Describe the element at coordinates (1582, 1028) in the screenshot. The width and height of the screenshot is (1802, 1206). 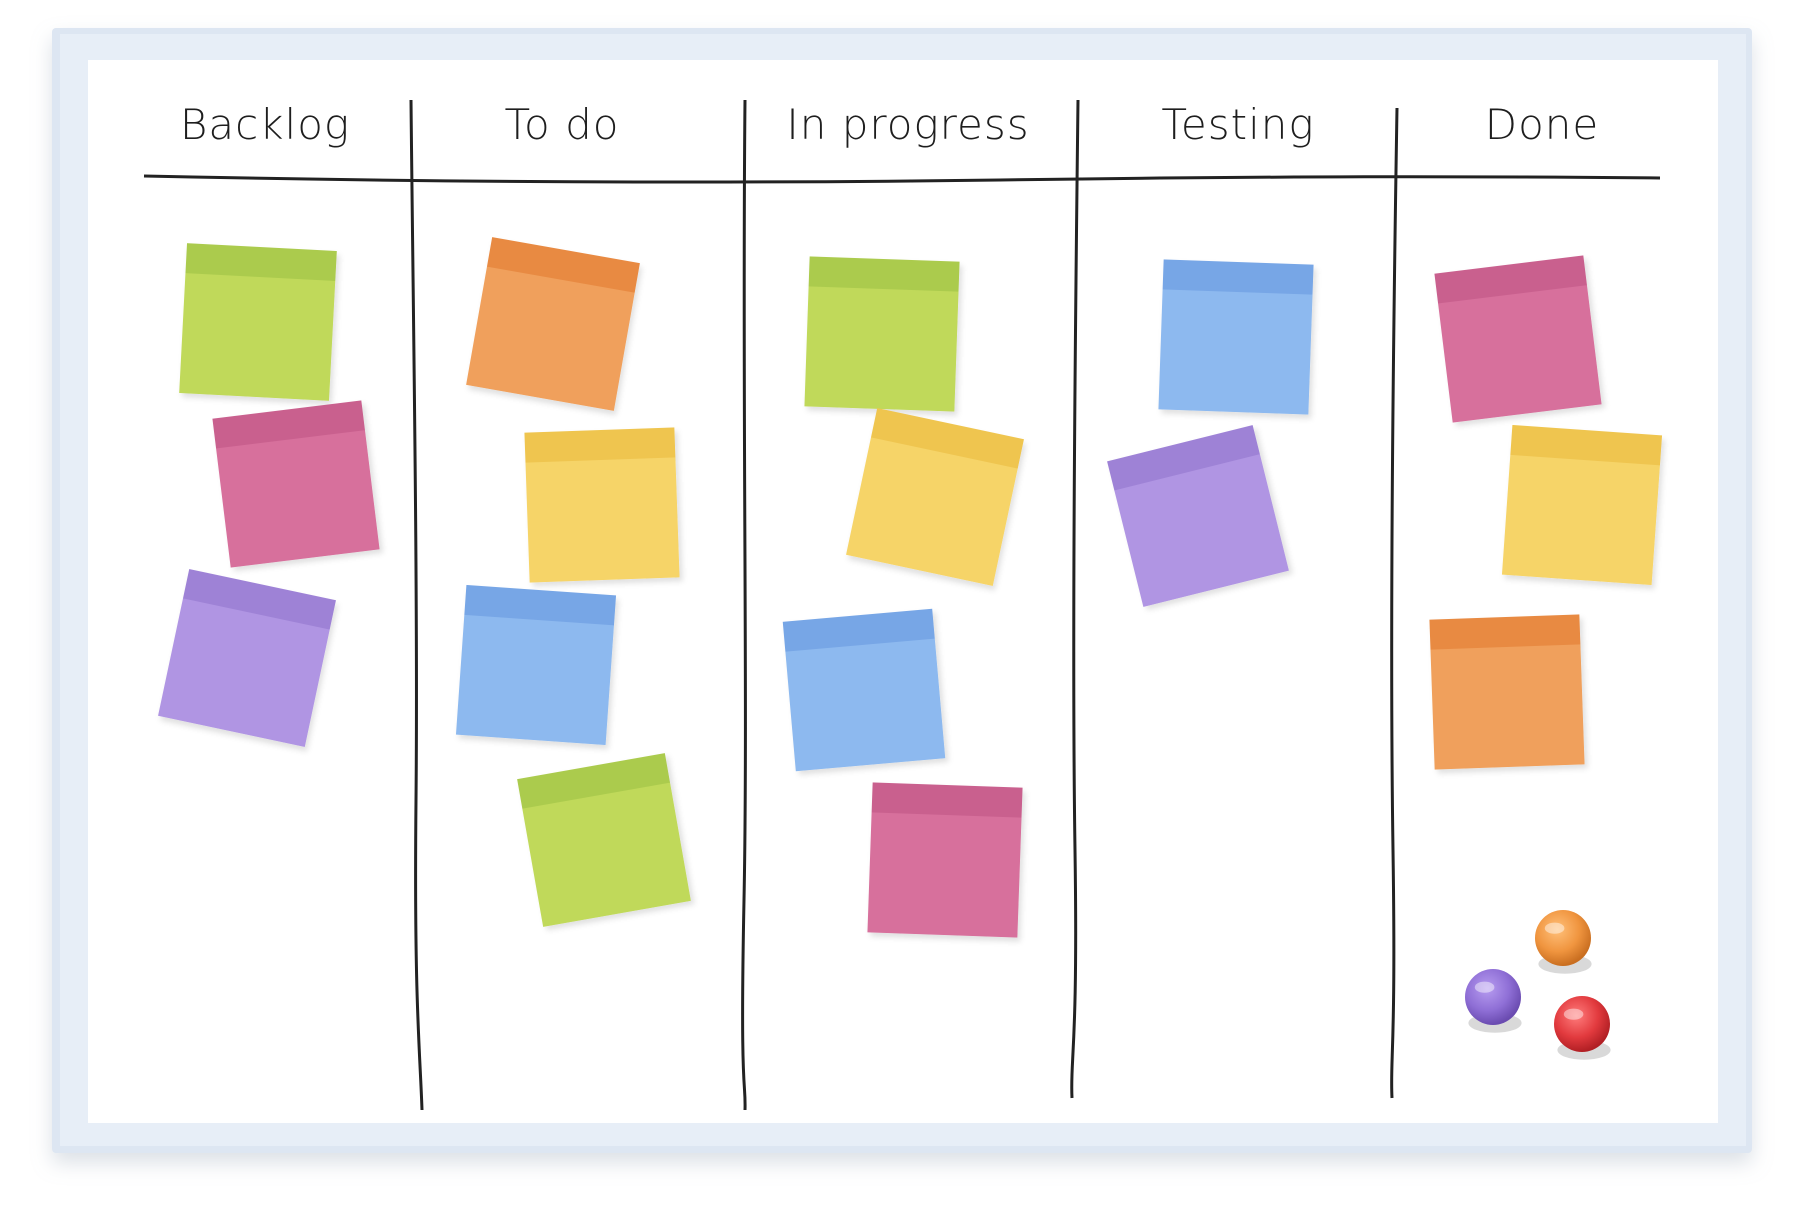
I see `magnet-red` at that location.